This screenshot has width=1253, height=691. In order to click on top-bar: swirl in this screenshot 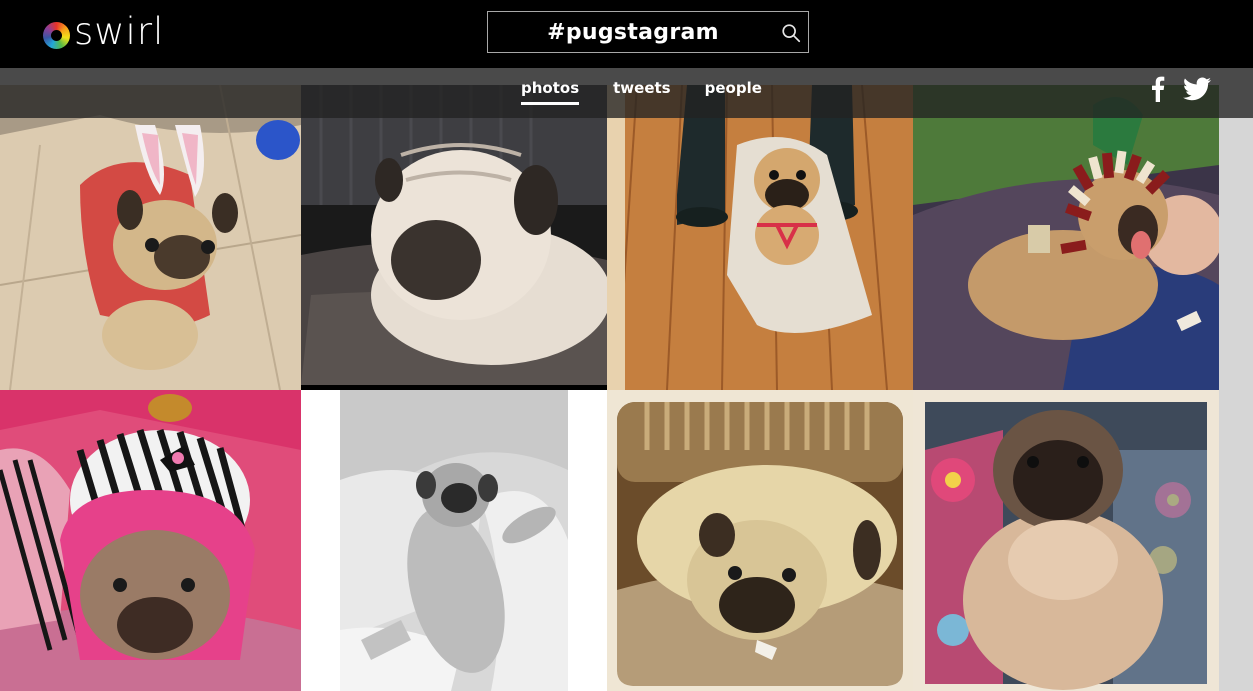, I will do `click(626, 34)`.